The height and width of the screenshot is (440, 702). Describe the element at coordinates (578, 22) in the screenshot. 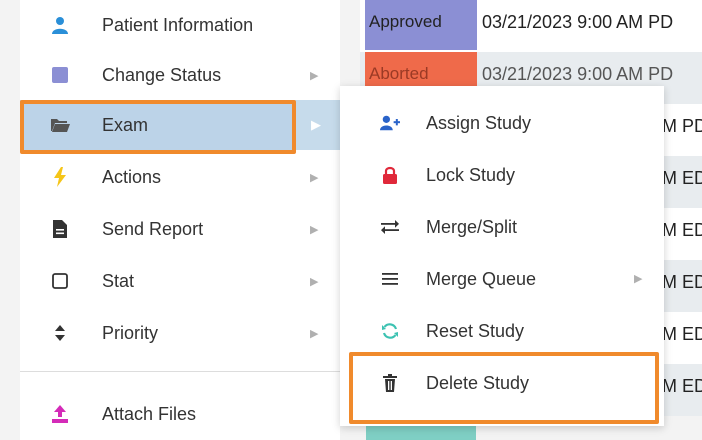

I see `date-cell: 03/21/2023 9:00 AM PD` at that location.